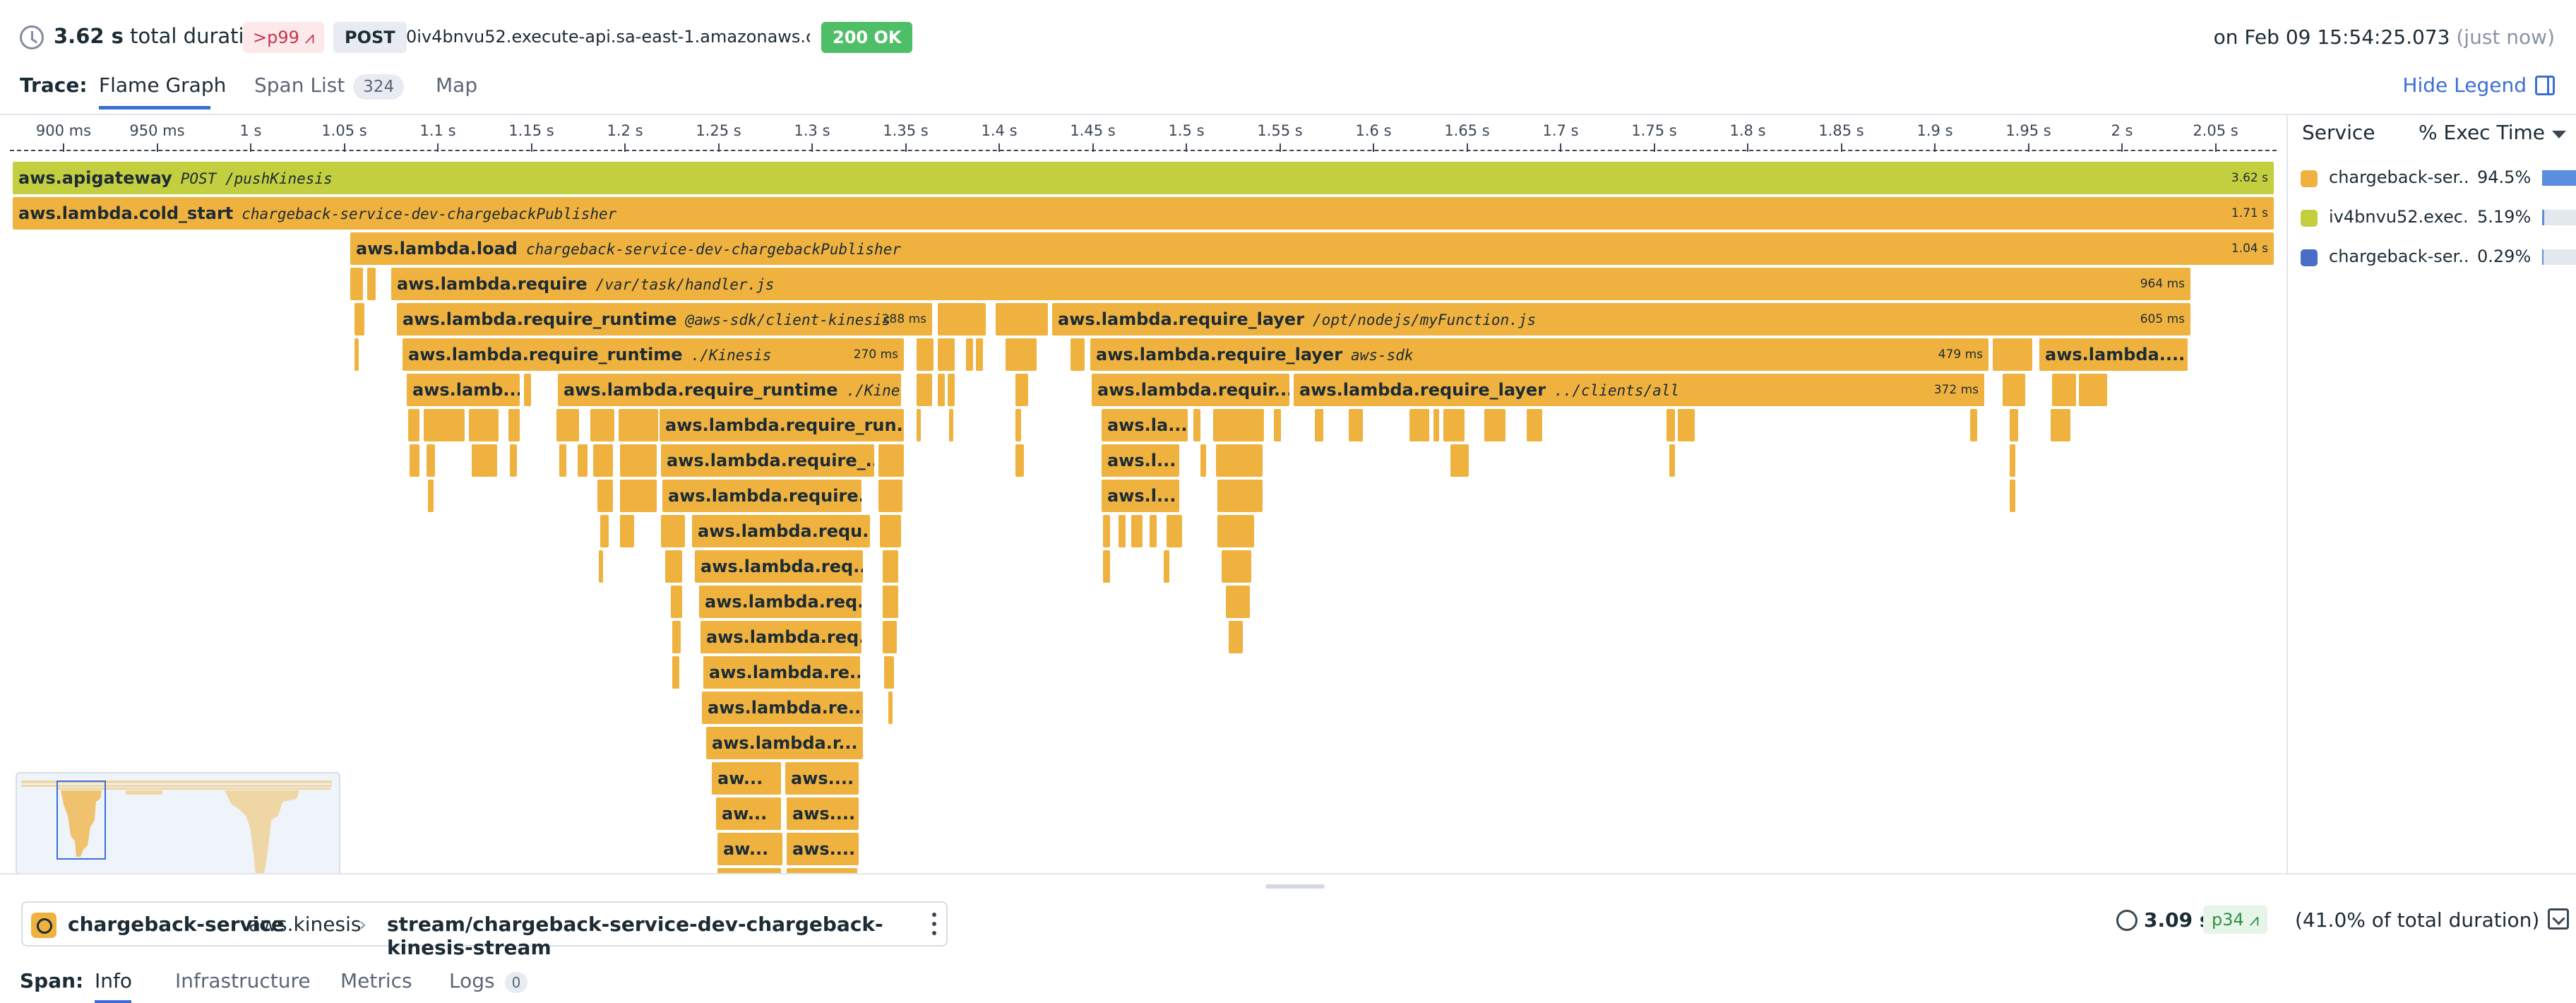 The width and height of the screenshot is (2576, 1003). I want to click on hide-legend-button: Hide Legend, so click(2478, 85).